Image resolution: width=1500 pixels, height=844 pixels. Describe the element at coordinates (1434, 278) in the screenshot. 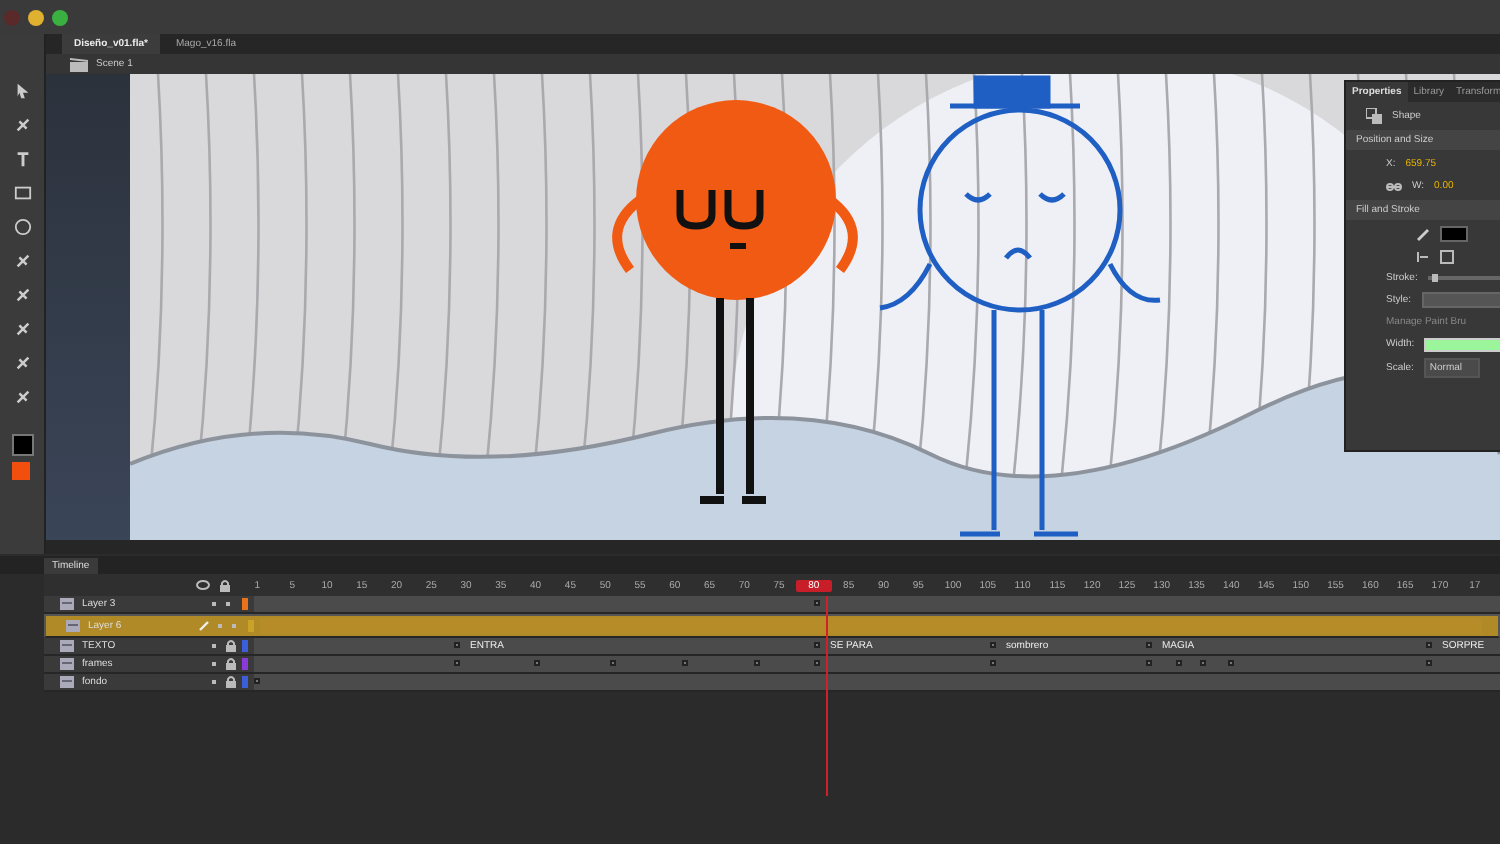

I see `stroke-slider-thumb` at that location.